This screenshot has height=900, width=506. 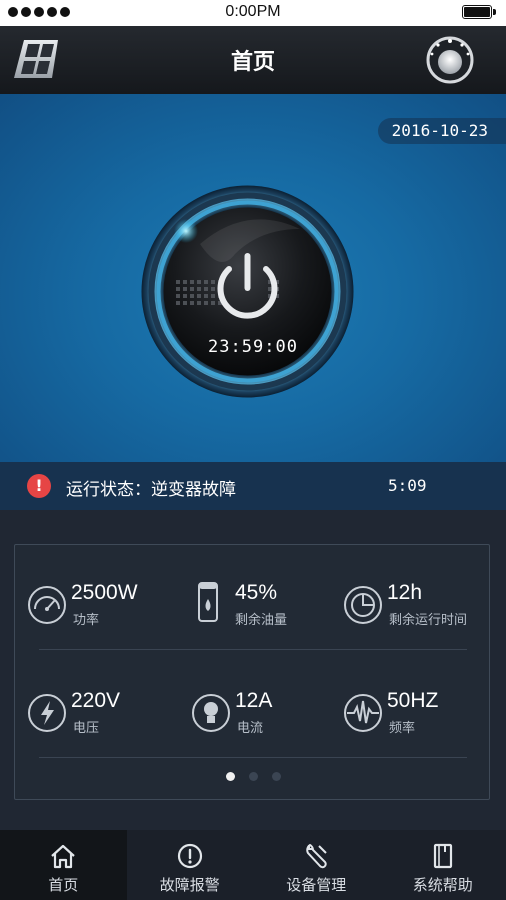 I want to click on run-status-bar: ! 运行状态：逆变器故障 5:09, so click(x=253, y=486).